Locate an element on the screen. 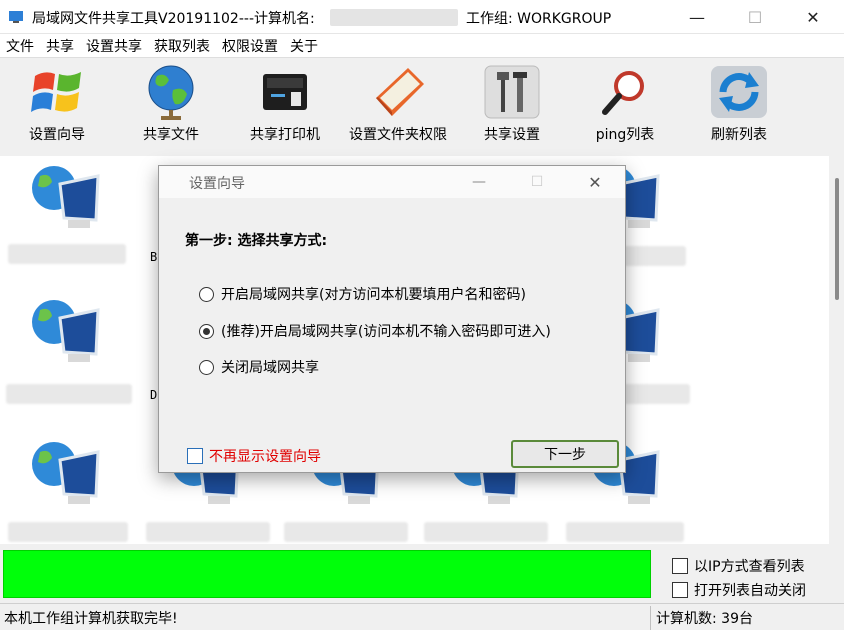 This screenshot has width=844, height=630. toolbar-label: ping列表 is located at coordinates (625, 135).